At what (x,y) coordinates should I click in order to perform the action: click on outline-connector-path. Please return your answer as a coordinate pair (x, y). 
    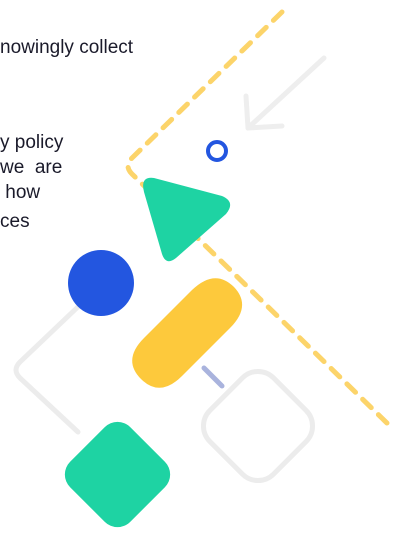
    Looking at the image, I should click on (49, 367).